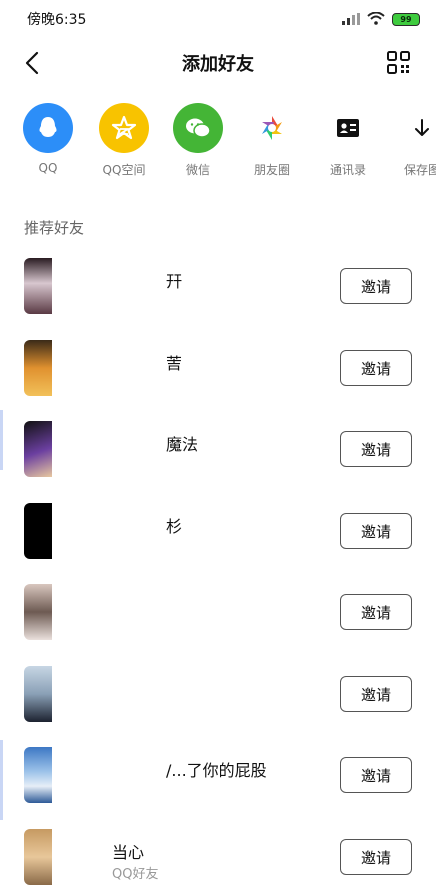 This screenshot has height=893, width=436. What do you see at coordinates (419, 170) in the screenshot?
I see `share-label-save-image: 保存图` at bounding box center [419, 170].